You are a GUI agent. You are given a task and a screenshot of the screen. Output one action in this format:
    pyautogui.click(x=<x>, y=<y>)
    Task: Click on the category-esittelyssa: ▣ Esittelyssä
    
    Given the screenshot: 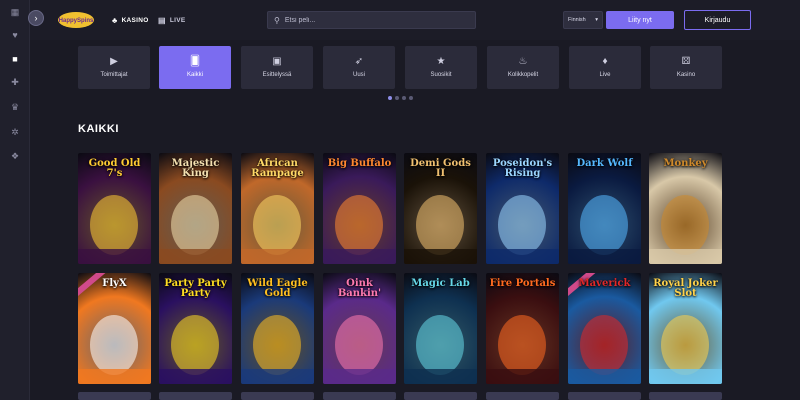 What is the action you would take?
    pyautogui.click(x=277, y=67)
    